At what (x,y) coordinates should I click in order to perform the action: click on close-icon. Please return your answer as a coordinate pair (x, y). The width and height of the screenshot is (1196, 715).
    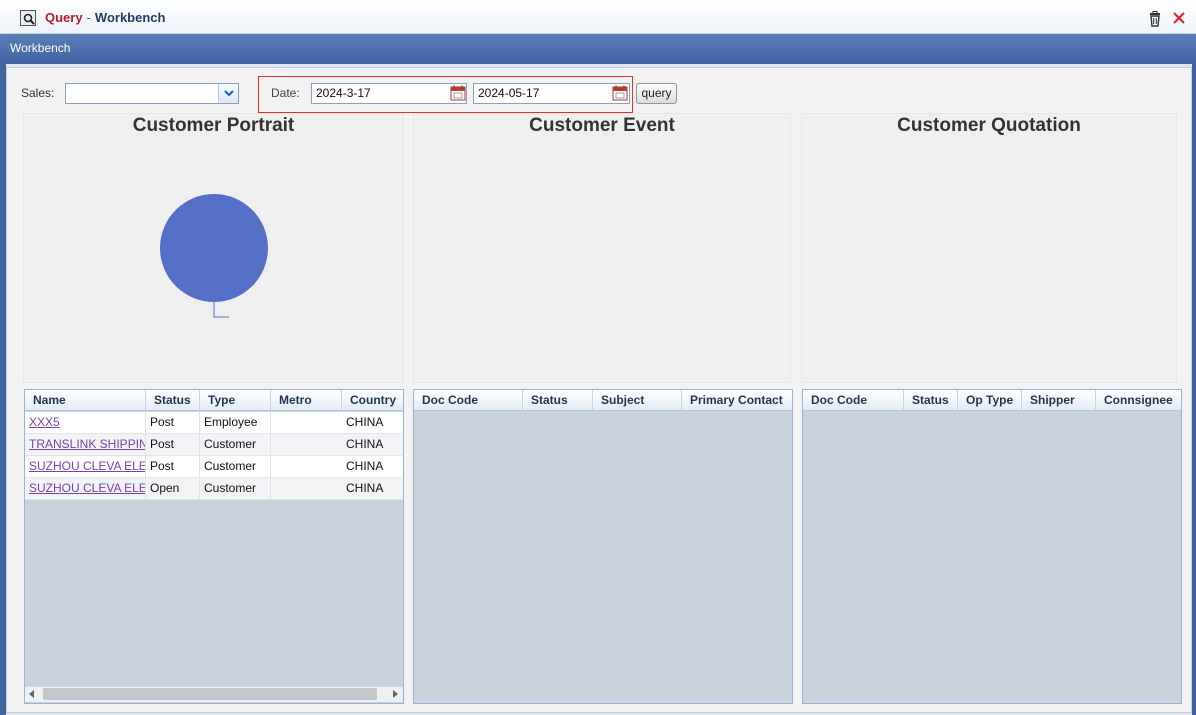
    Looking at the image, I should click on (1179, 18).